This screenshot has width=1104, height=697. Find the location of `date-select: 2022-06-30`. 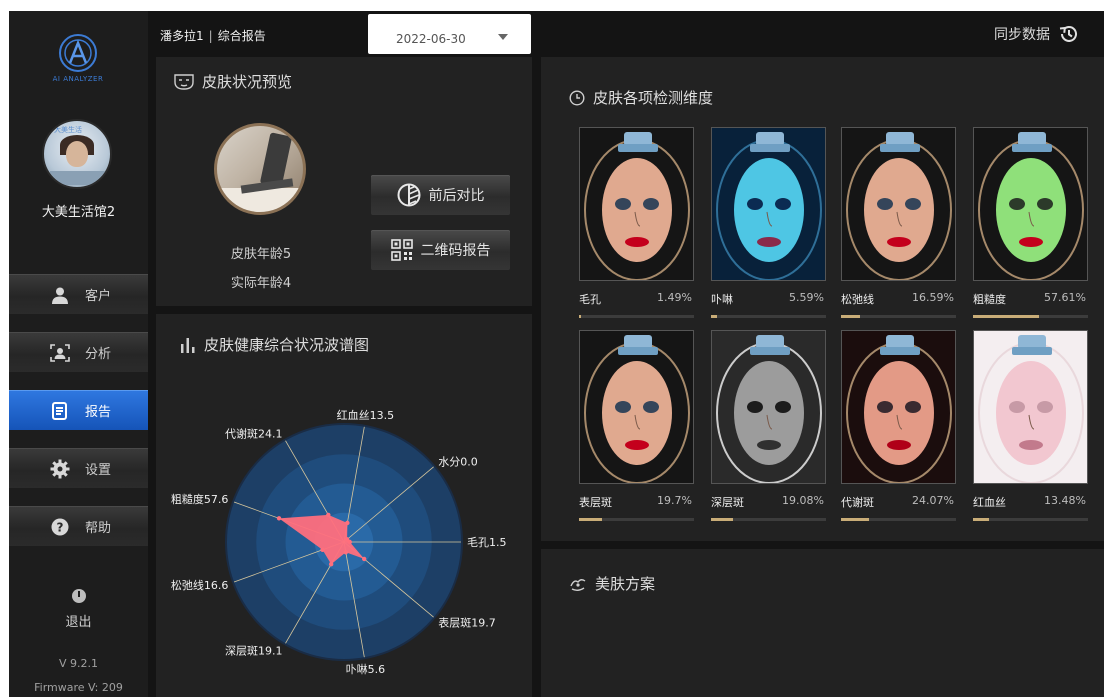

date-select: 2022-06-30 is located at coordinates (449, 34).